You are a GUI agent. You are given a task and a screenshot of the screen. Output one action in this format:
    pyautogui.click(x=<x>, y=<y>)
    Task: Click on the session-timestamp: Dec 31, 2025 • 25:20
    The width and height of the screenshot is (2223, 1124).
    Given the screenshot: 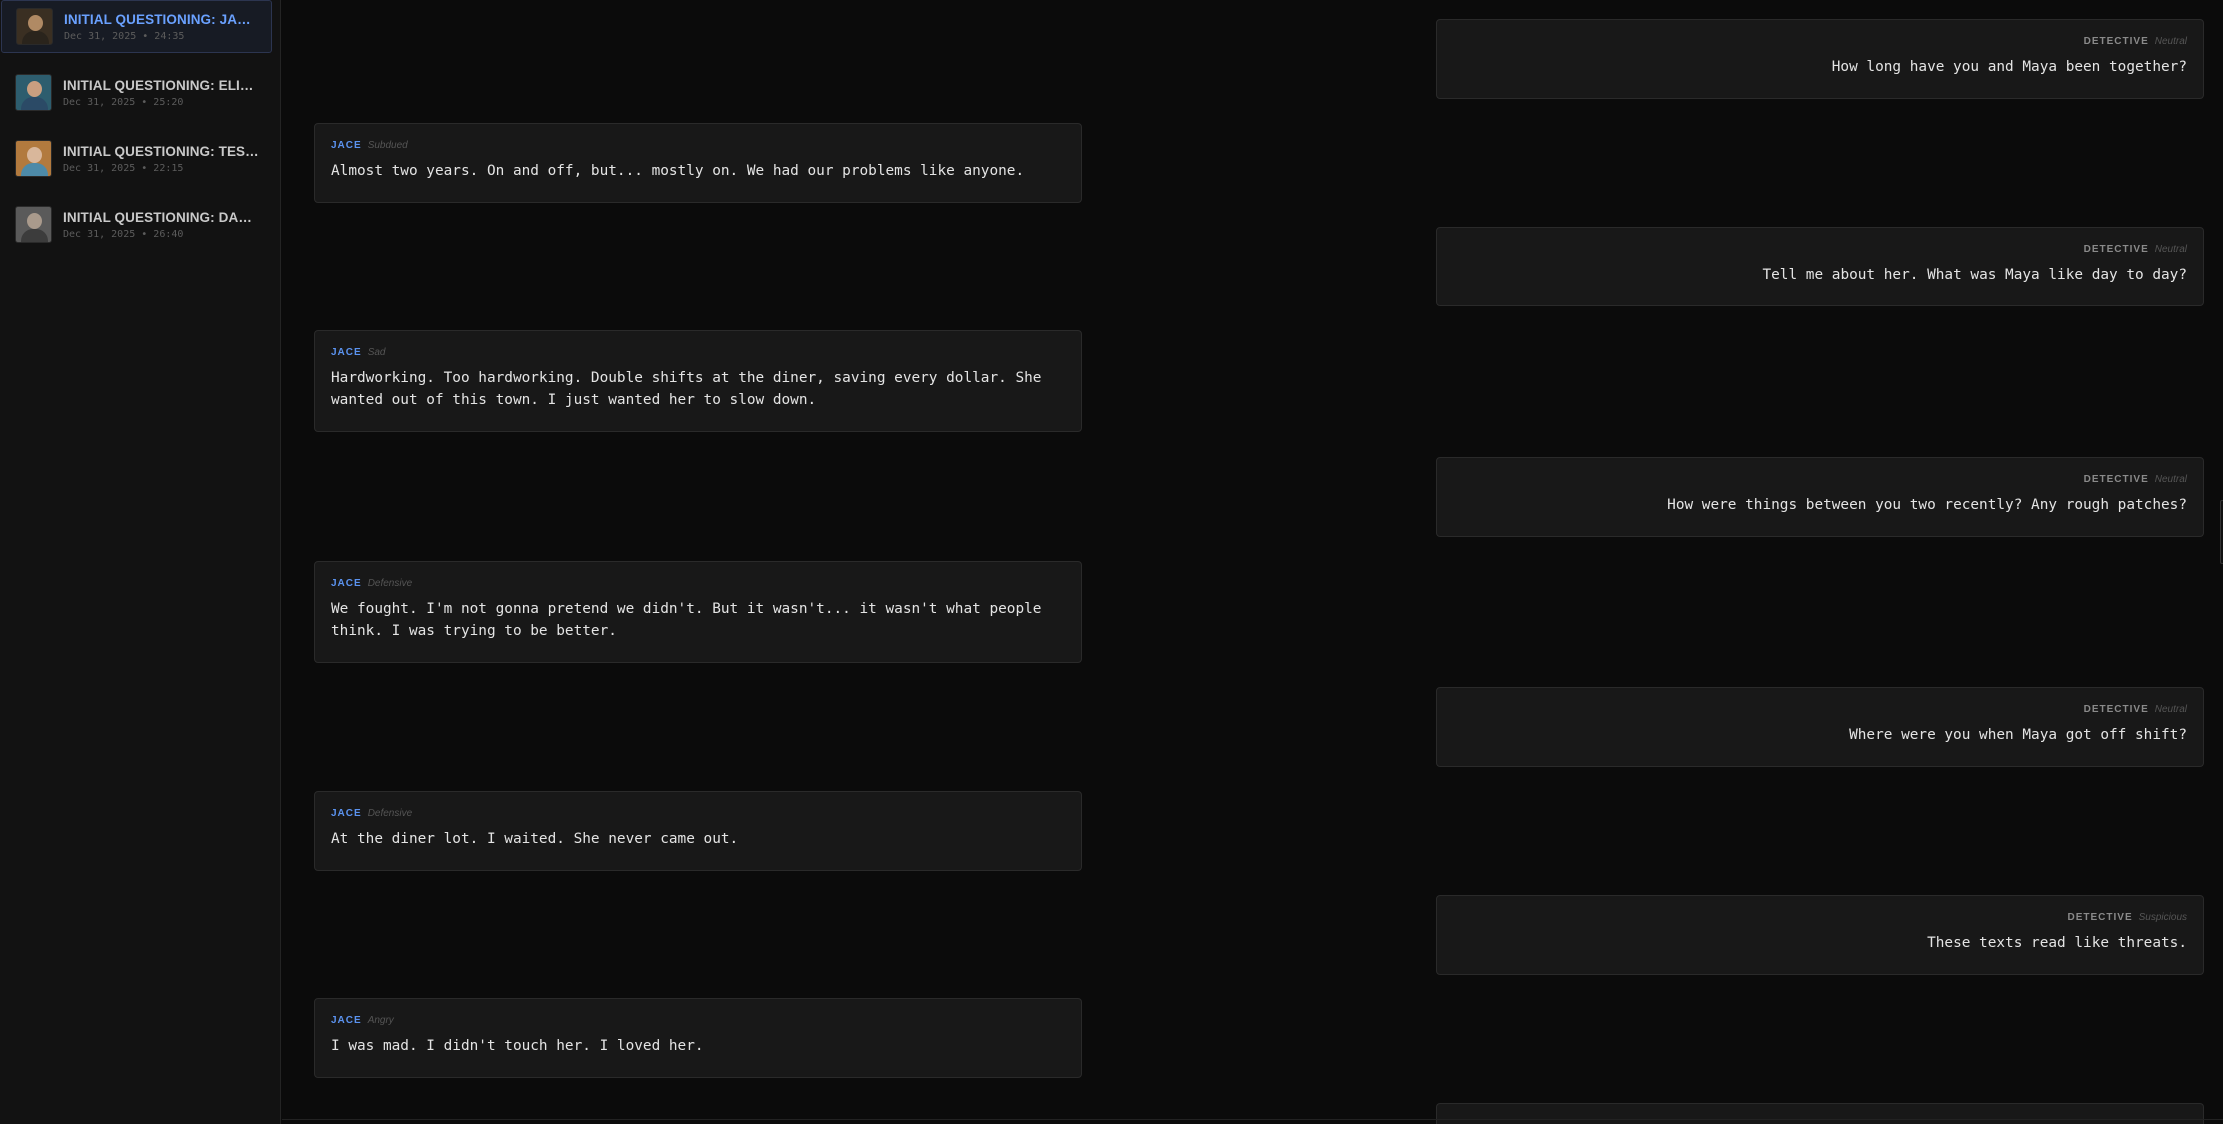 What is the action you would take?
    pyautogui.click(x=123, y=102)
    